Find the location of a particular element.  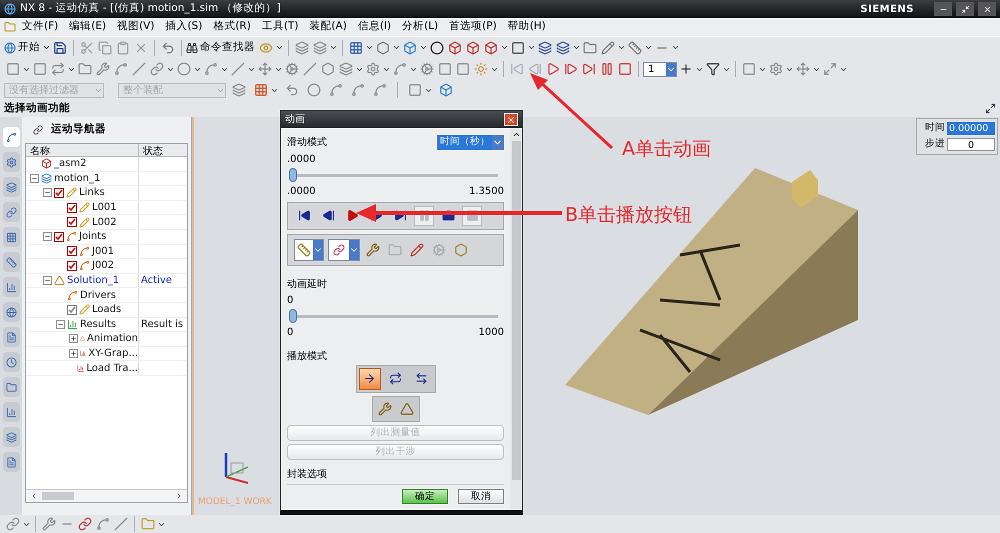

stop-icon is located at coordinates (625, 69).